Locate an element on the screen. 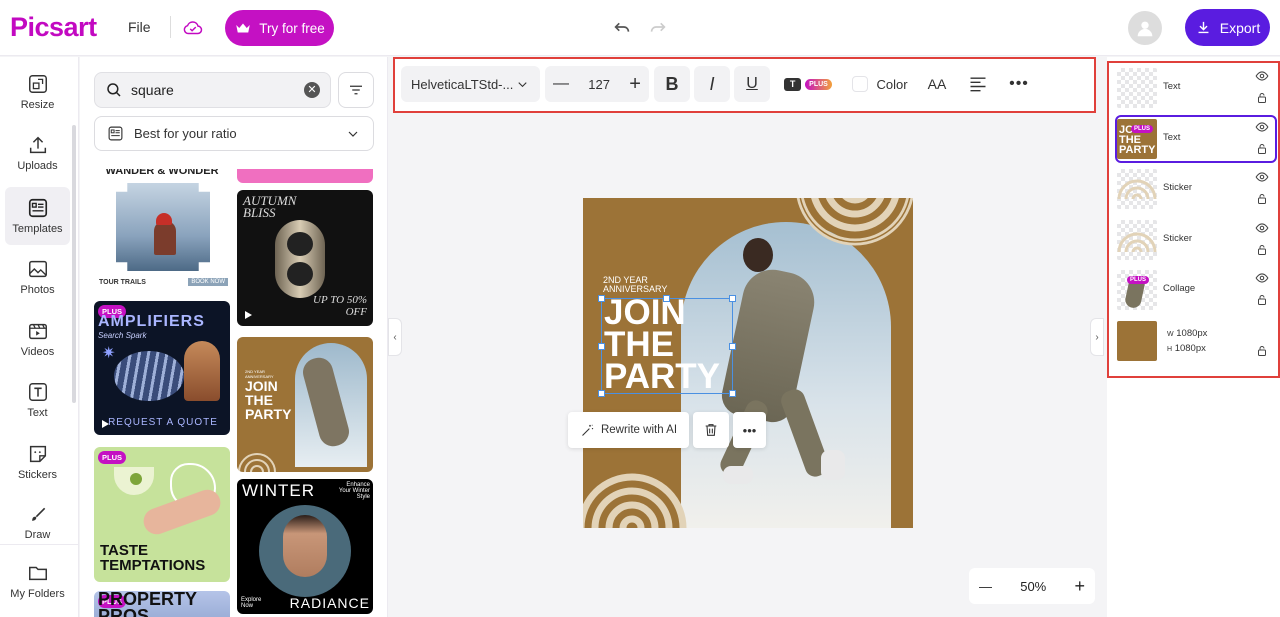 This screenshot has height=617, width=1280. rail-item-templates: Templates is located at coordinates (37, 216).